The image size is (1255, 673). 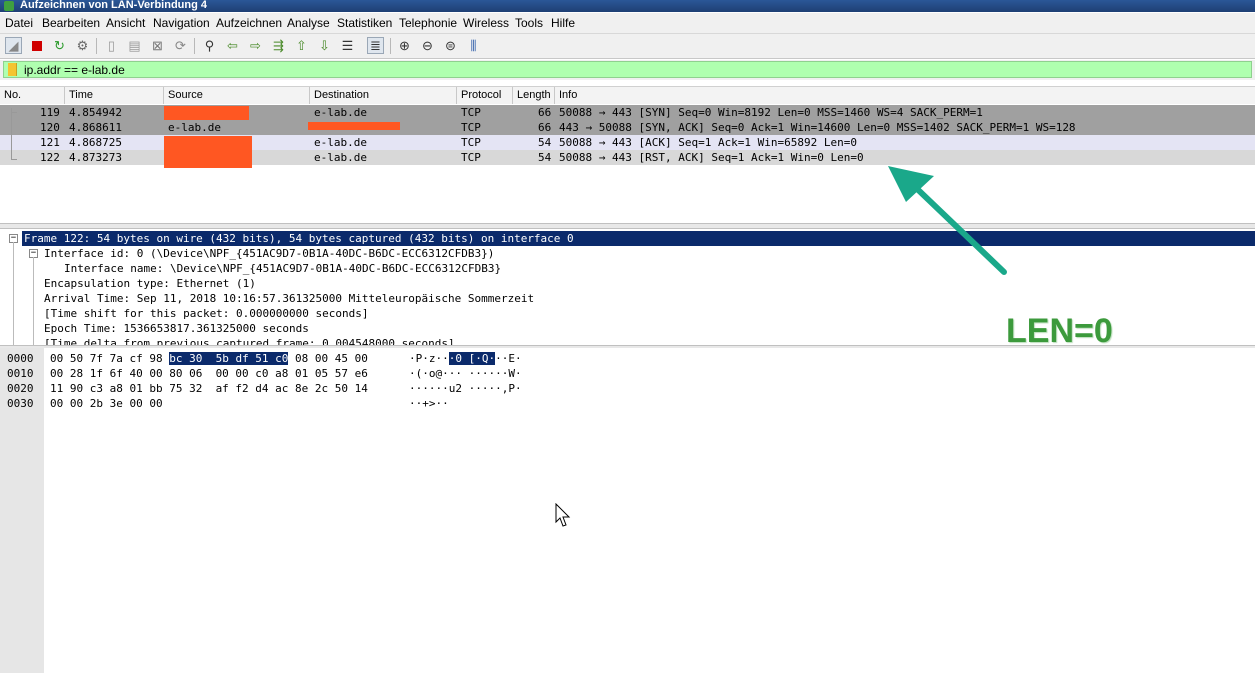 What do you see at coordinates (563, 515) in the screenshot?
I see `mouse-cursor-icon` at bounding box center [563, 515].